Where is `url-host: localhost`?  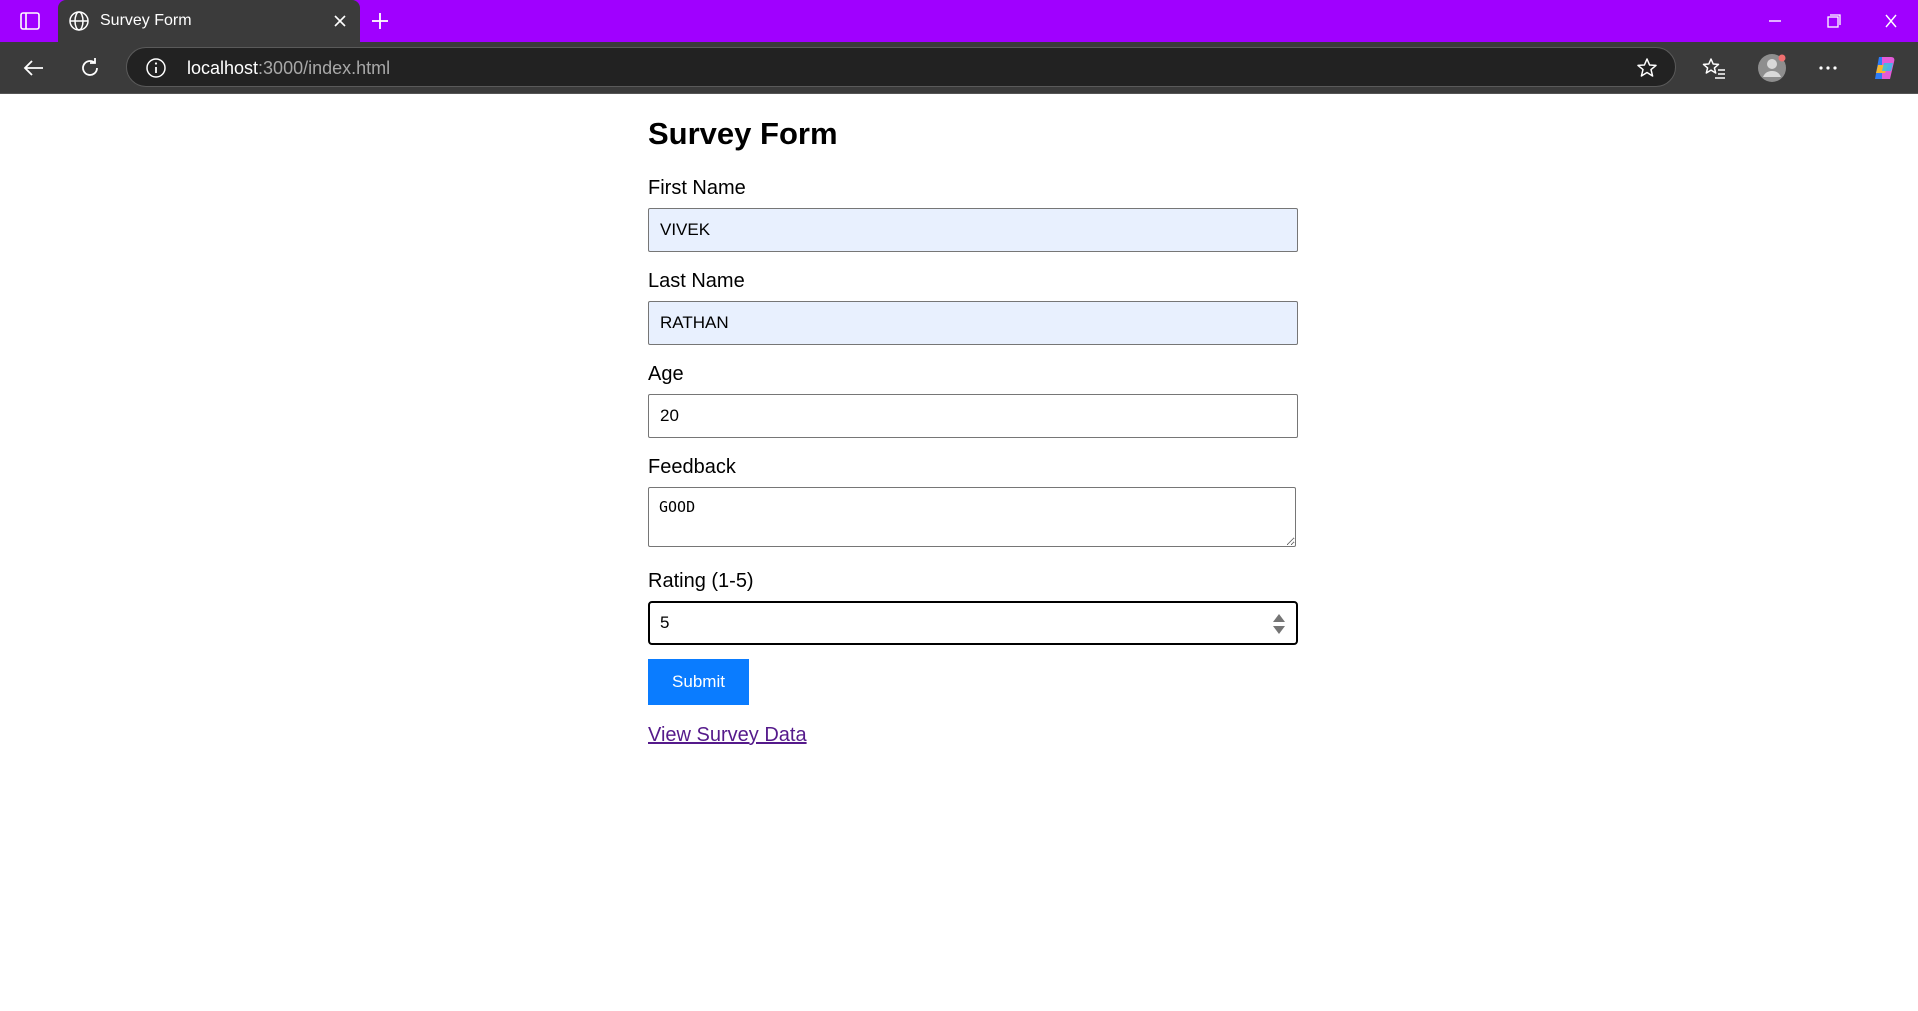 url-host: localhost is located at coordinates (223, 68).